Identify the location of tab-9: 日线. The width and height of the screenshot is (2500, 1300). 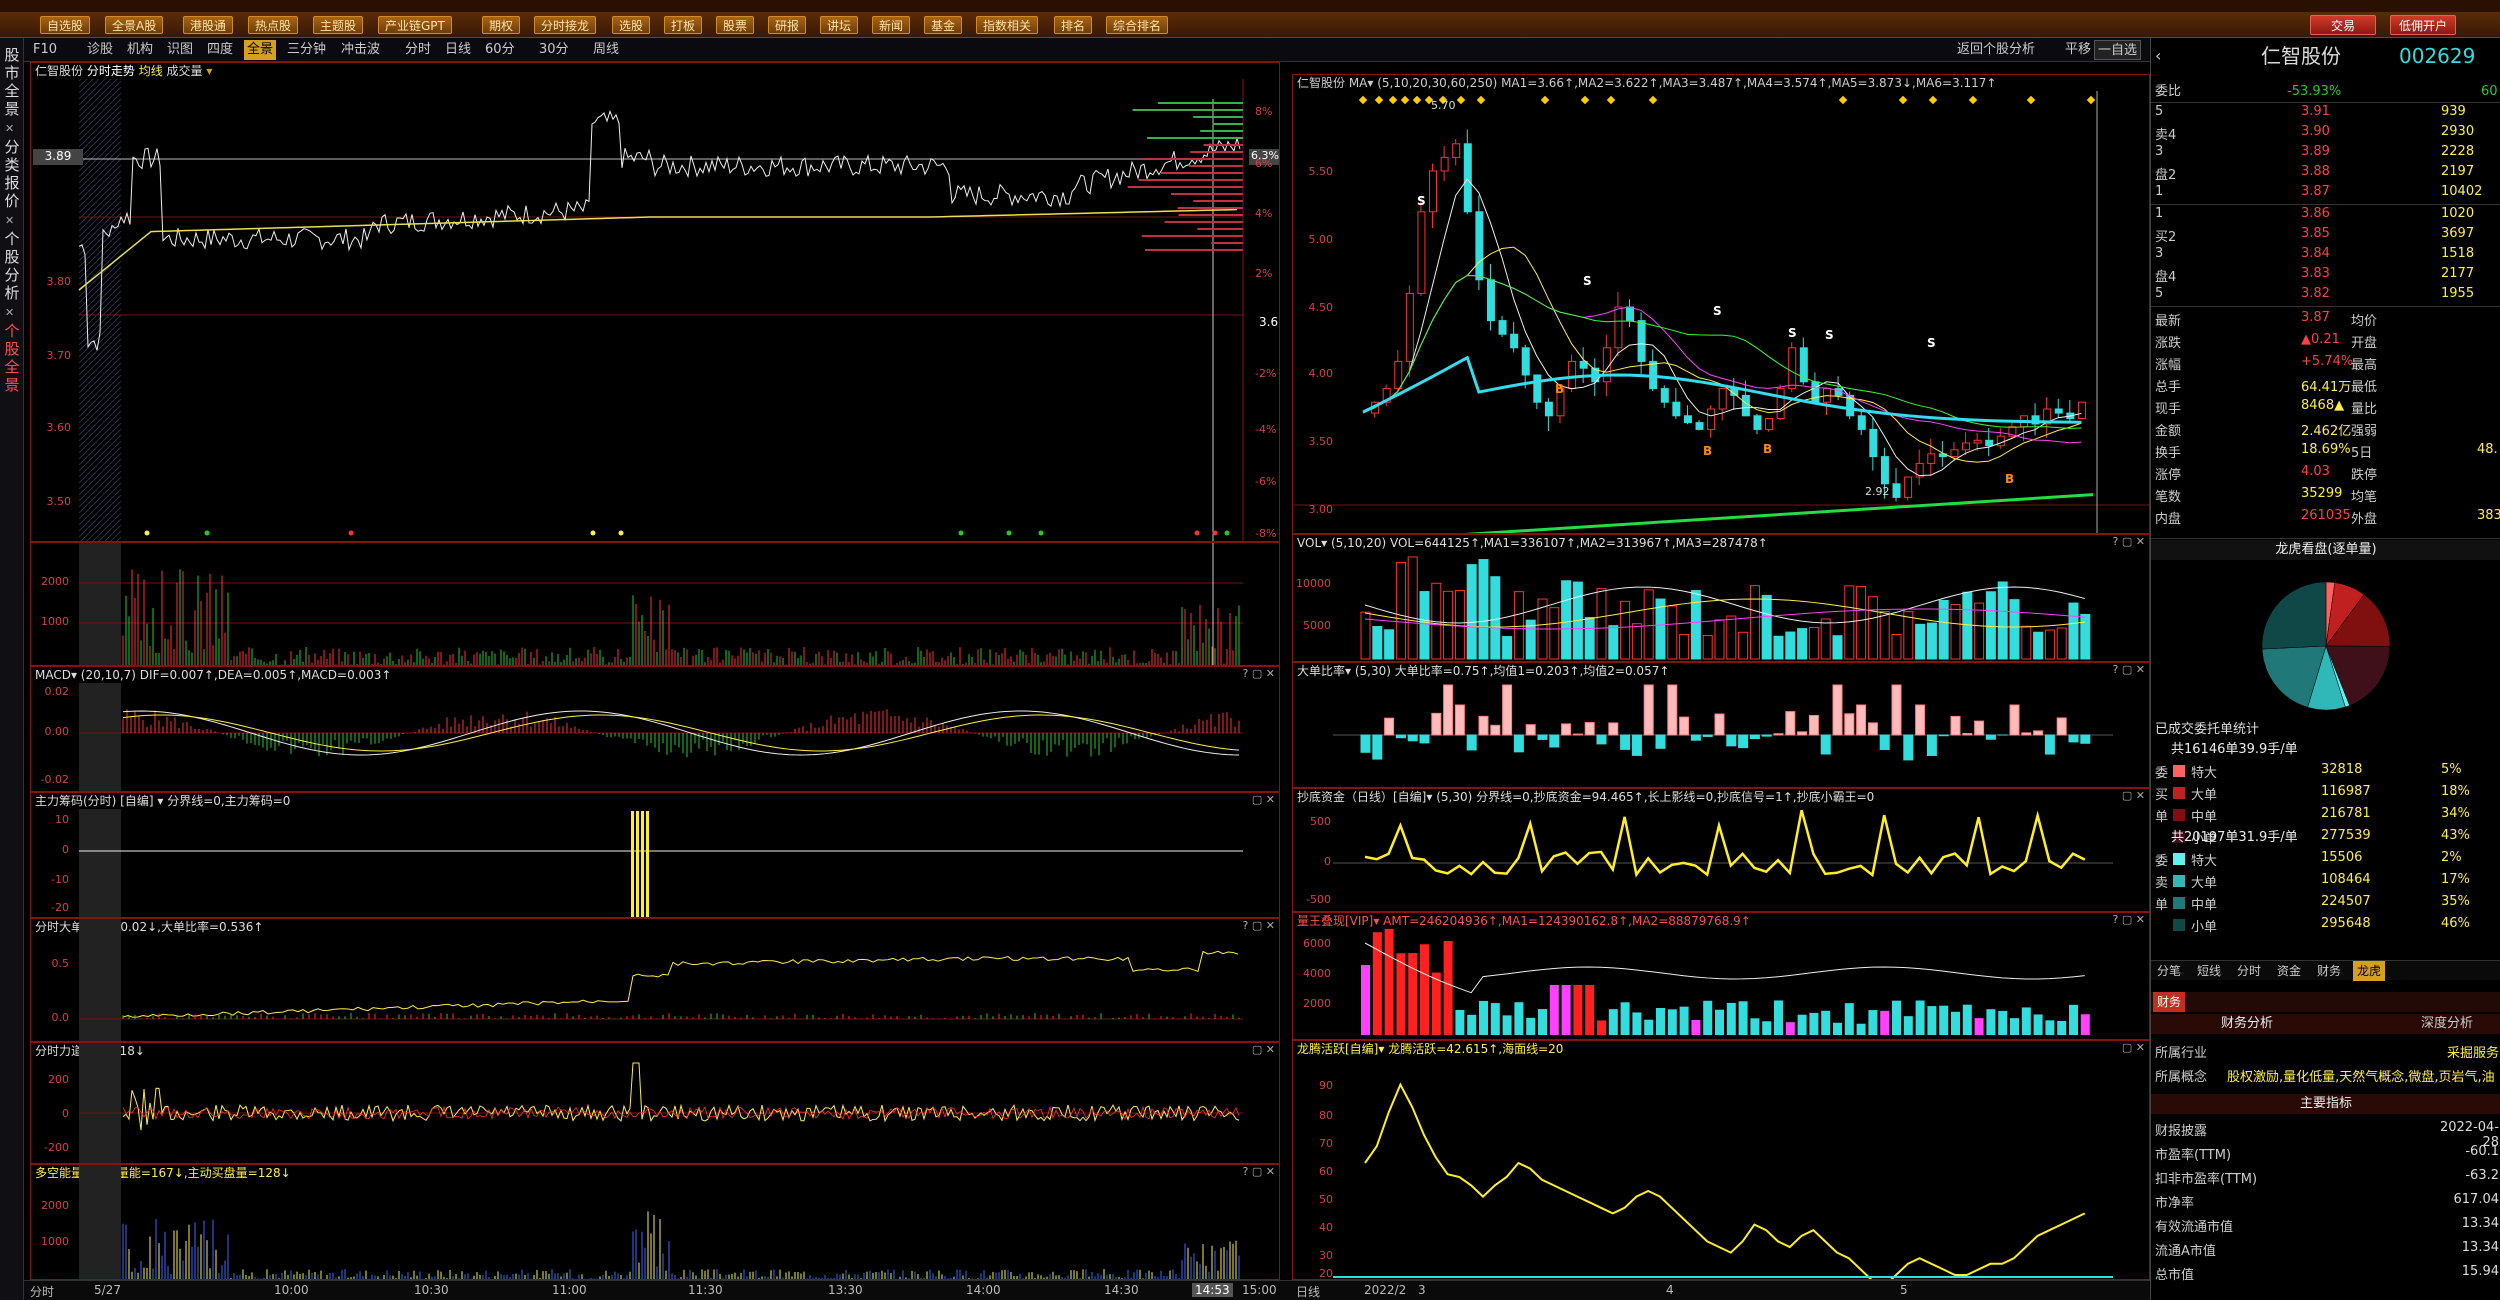
(458, 50).